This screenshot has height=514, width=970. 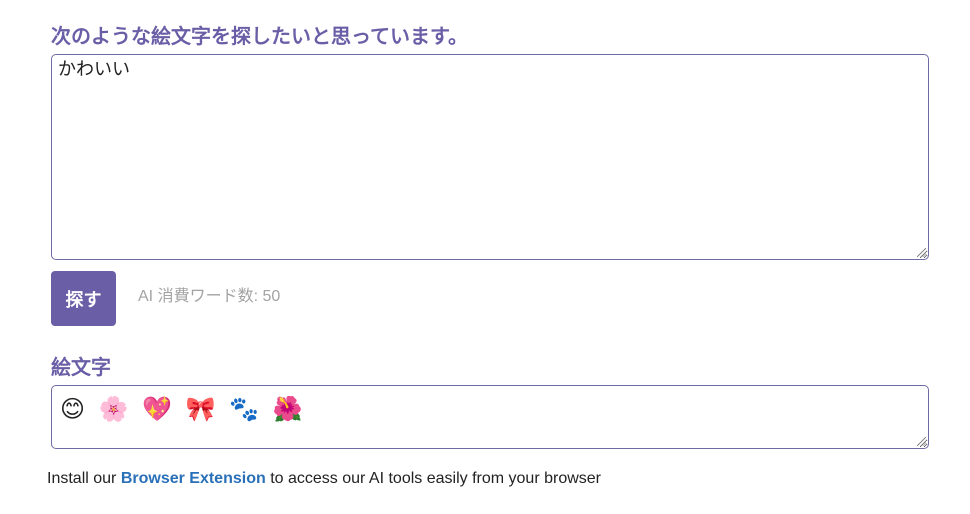 What do you see at coordinates (287, 409) in the screenshot?
I see `emoji-item: 🌺` at bounding box center [287, 409].